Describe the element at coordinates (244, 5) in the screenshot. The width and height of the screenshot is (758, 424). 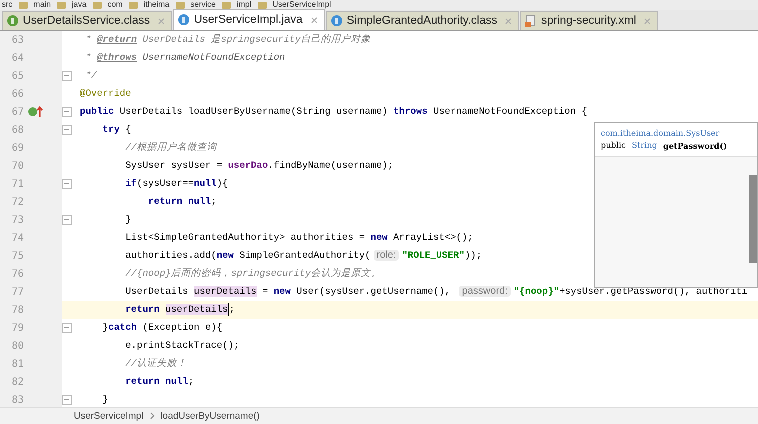
I see `breadcrumb-item: impl` at that location.